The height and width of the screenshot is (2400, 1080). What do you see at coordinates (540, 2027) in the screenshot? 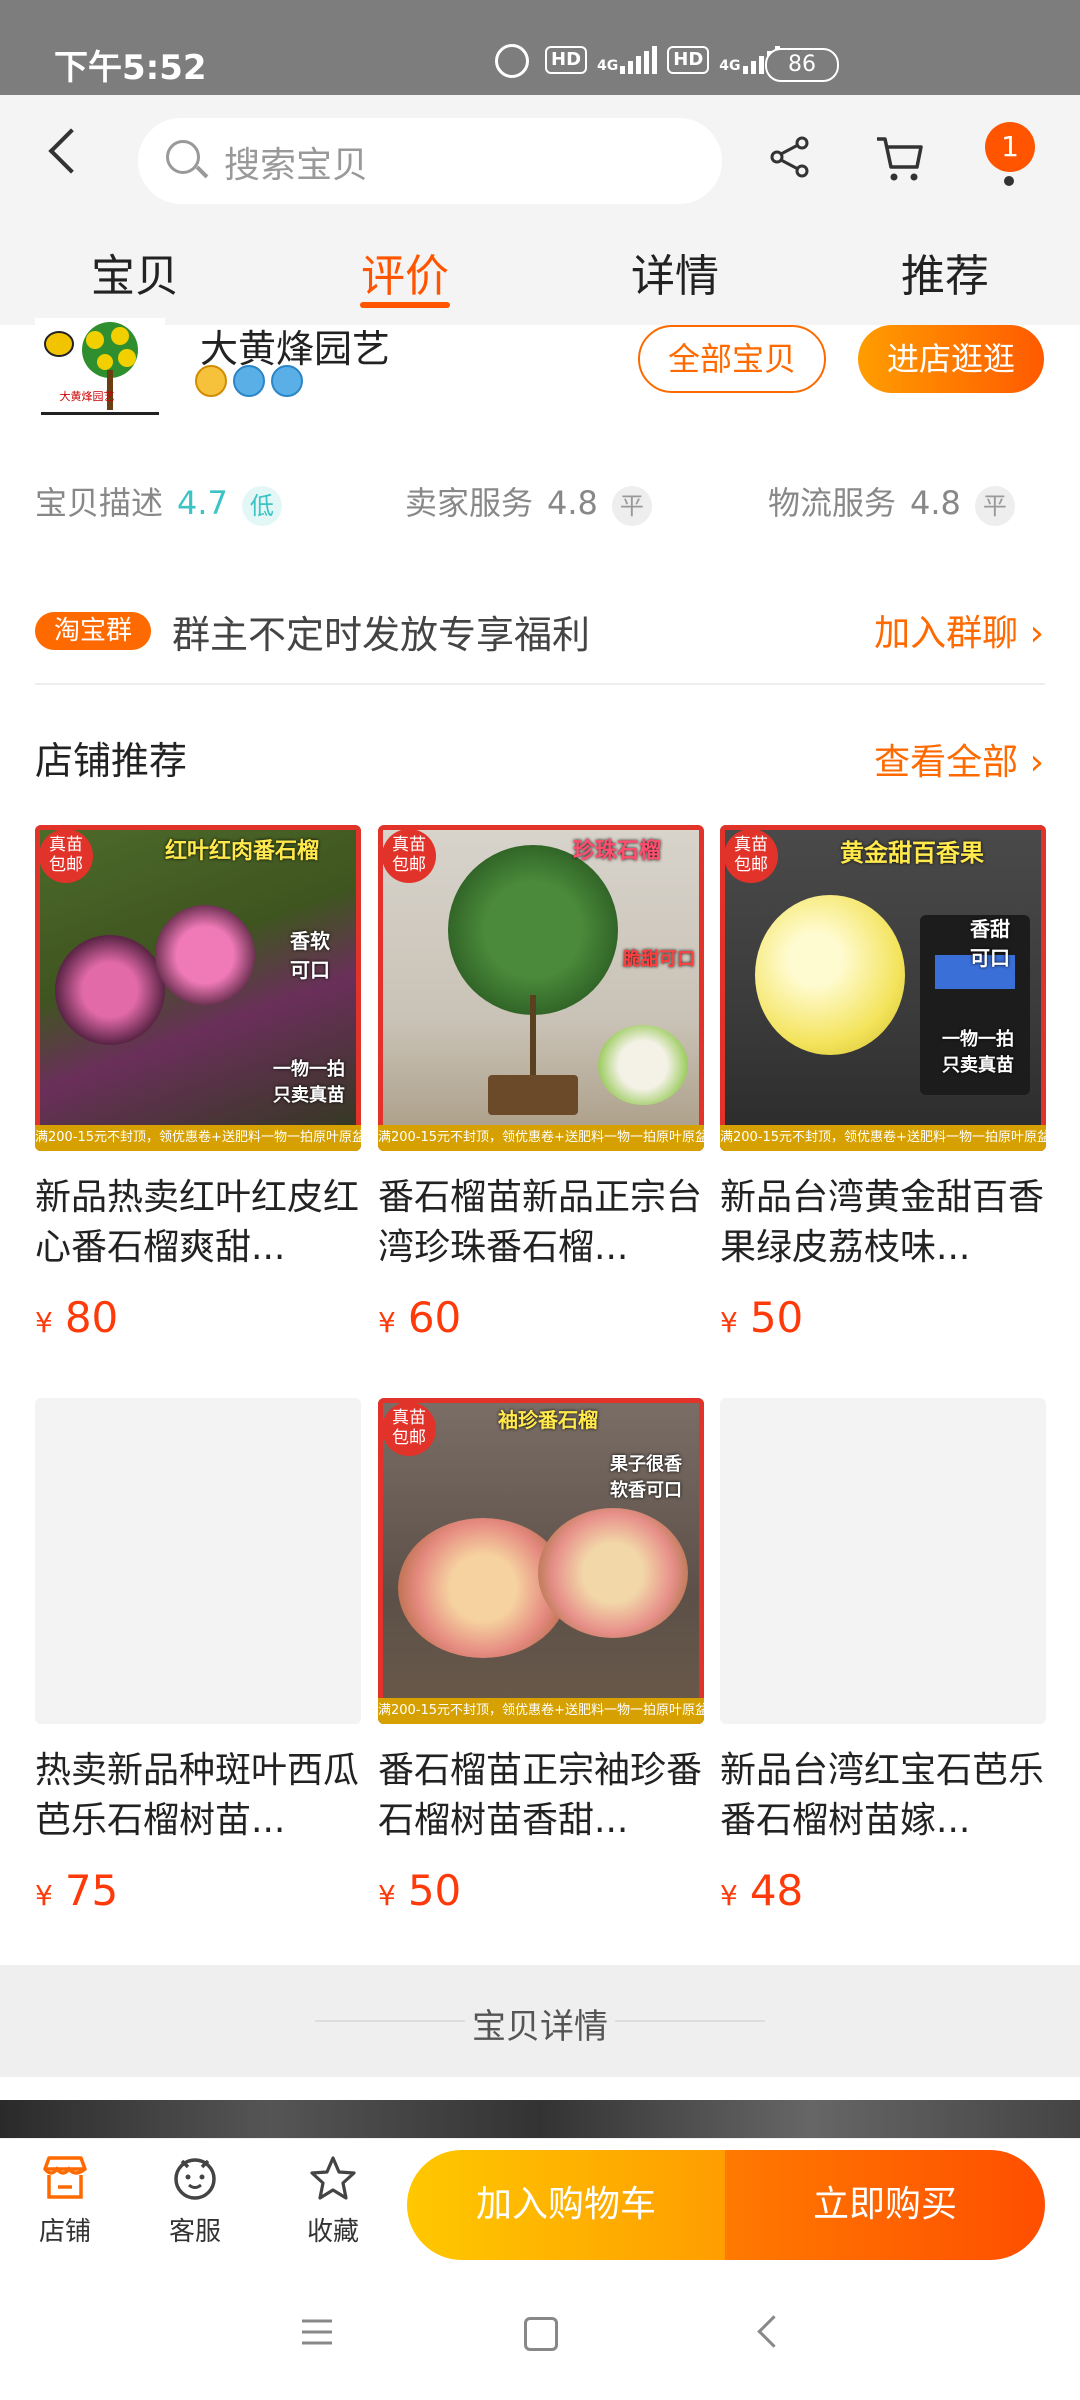
I see `item-details-label: 宝贝详情` at bounding box center [540, 2027].